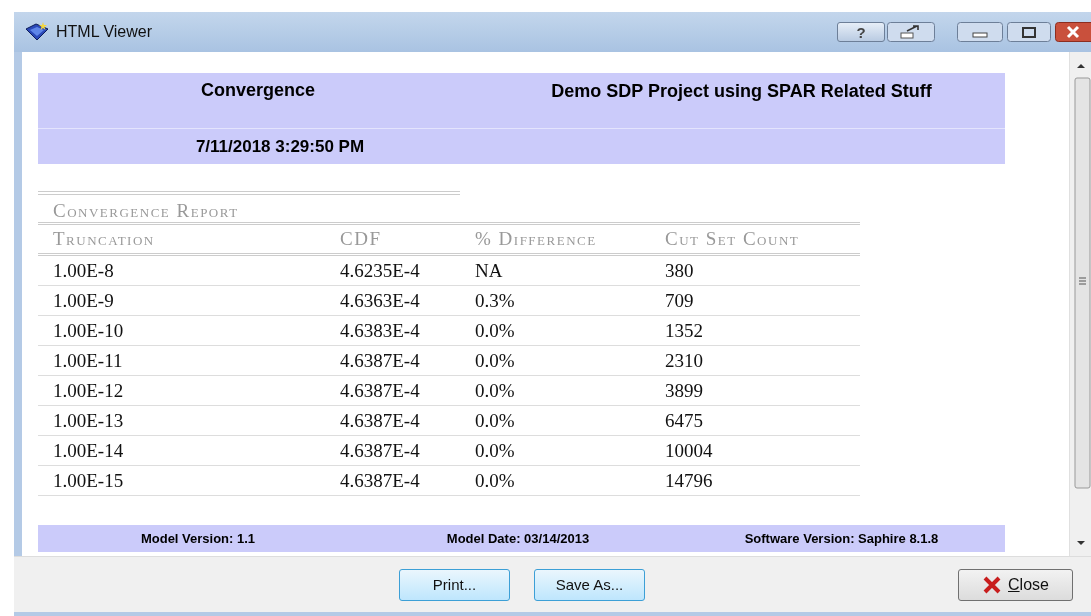 Image resolution: width=1091 pixels, height=616 pixels. I want to click on table-cell: 4.6363E-4, so click(407, 300).